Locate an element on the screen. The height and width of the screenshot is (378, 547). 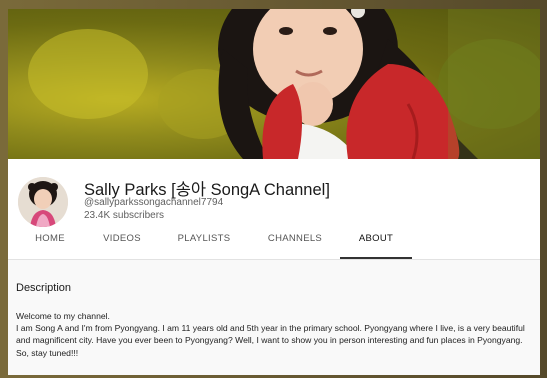
tab-channels: CHANNELS is located at coordinates (295, 241).